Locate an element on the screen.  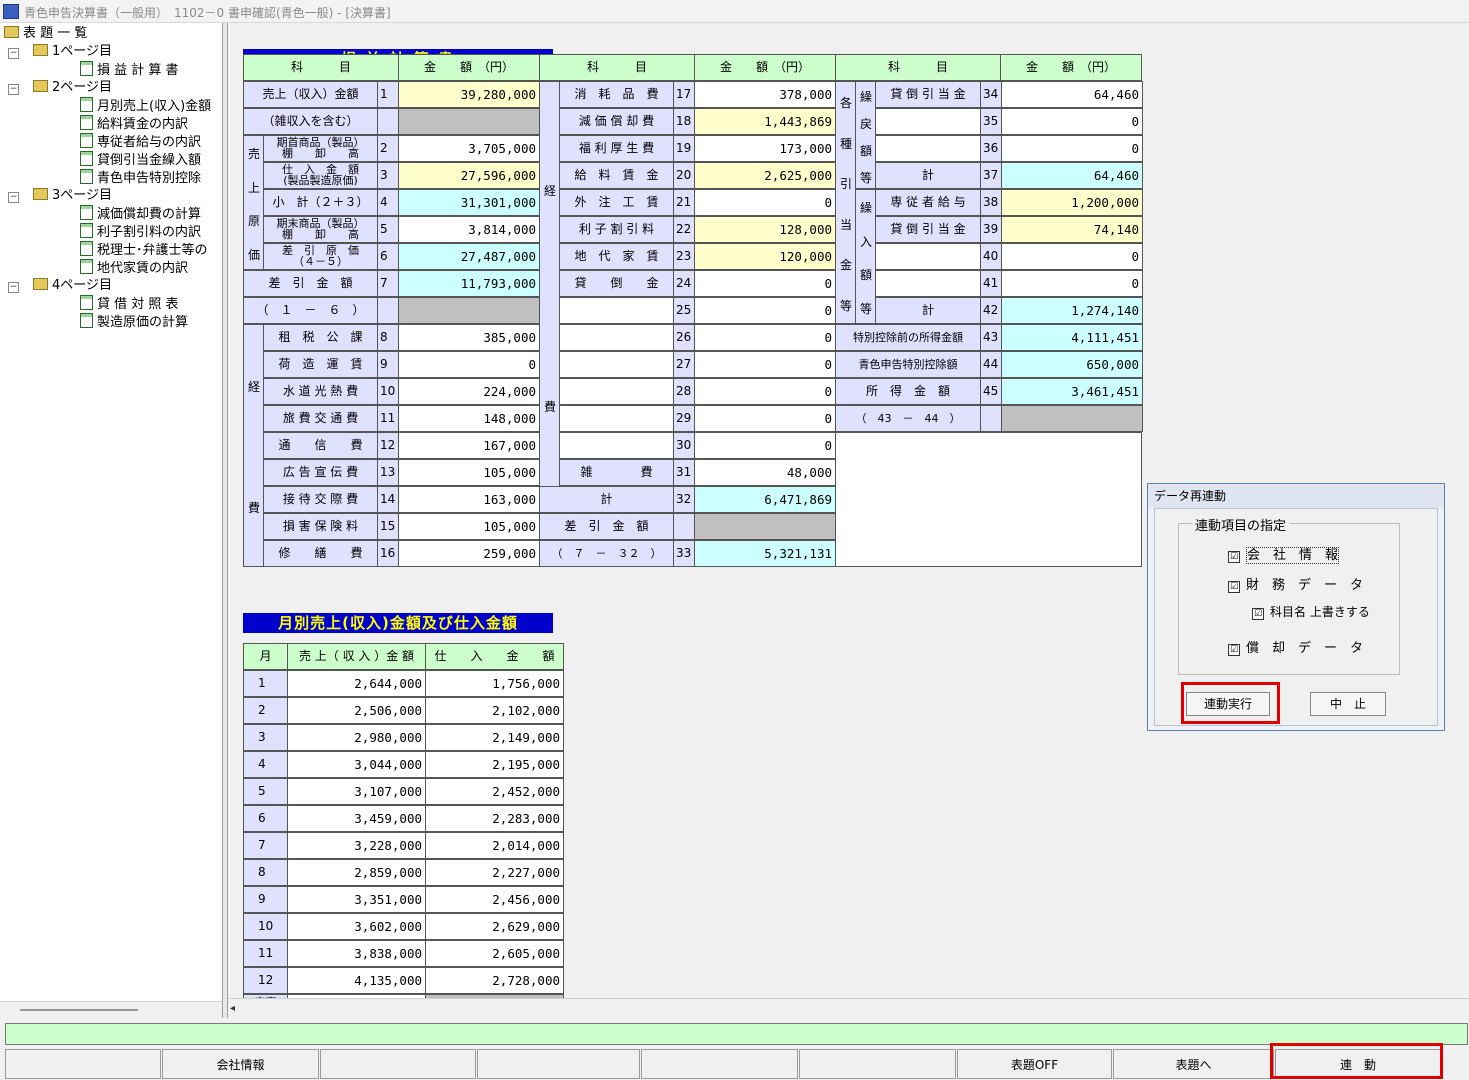
month-label: 2 is located at coordinates (265, 710).